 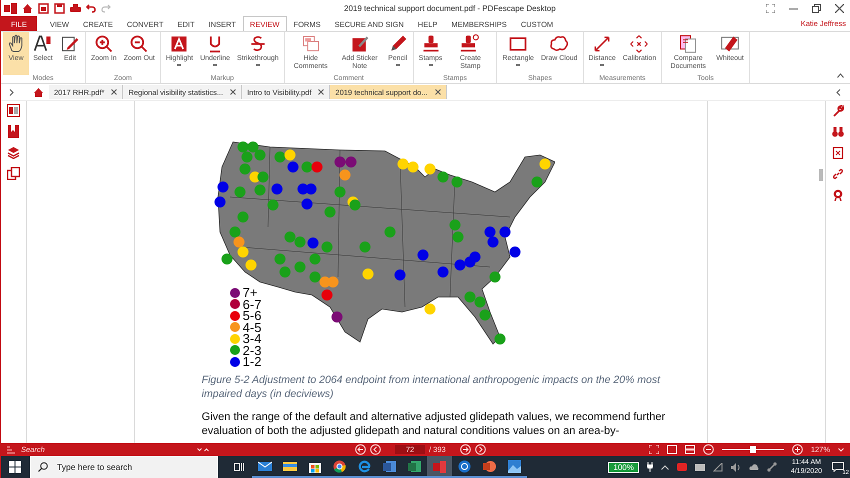 What do you see at coordinates (389, 466) in the screenshot?
I see `document-app-icon` at bounding box center [389, 466].